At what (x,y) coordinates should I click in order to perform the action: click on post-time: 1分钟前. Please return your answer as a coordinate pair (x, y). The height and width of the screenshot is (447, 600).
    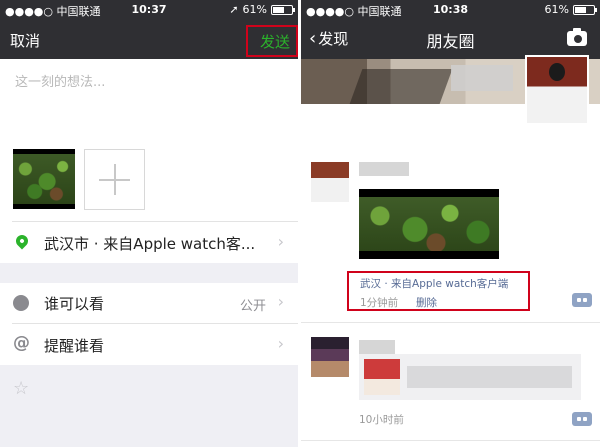
    Looking at the image, I should click on (379, 303).